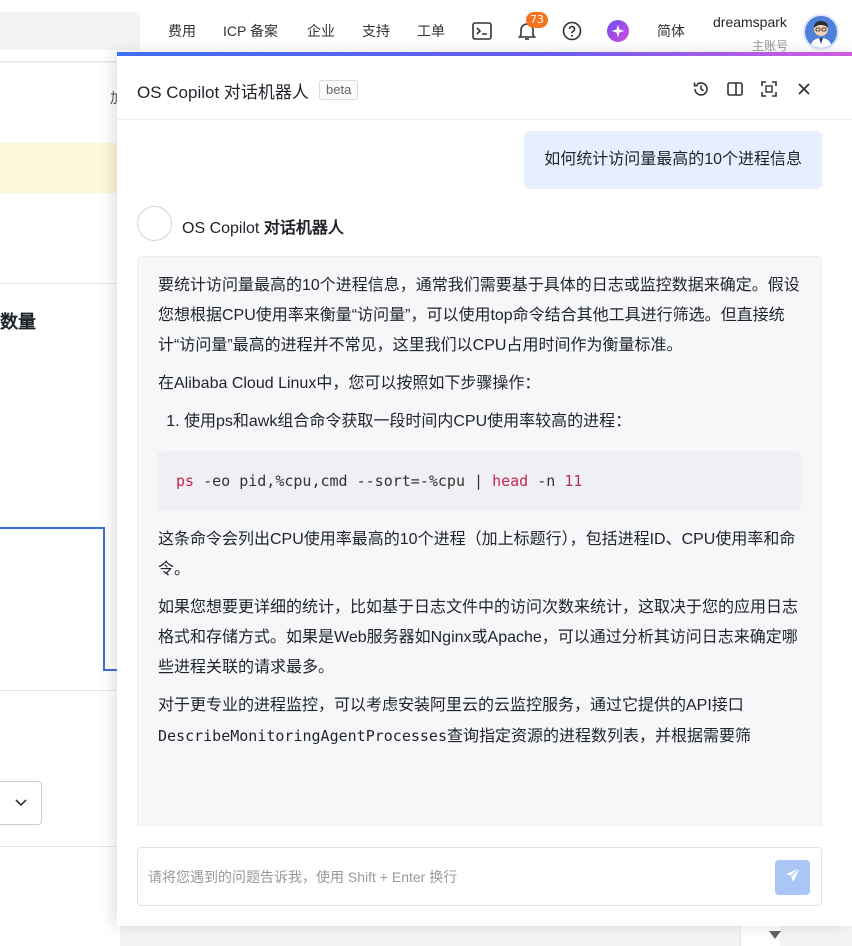 This screenshot has height=946, width=852. I want to click on chat-input-area, so click(479, 876).